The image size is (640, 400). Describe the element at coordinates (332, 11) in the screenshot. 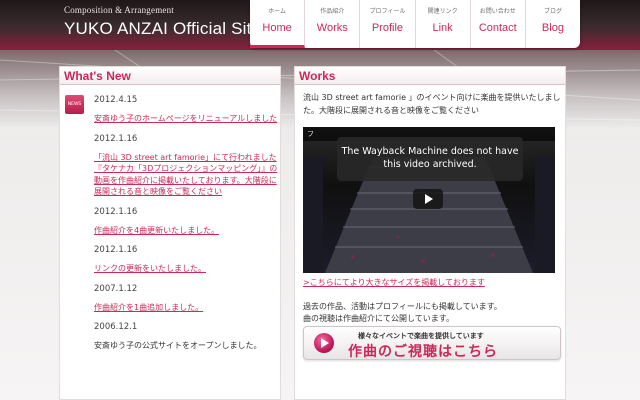

I see `nav-works-jp: 作品紹介` at that location.